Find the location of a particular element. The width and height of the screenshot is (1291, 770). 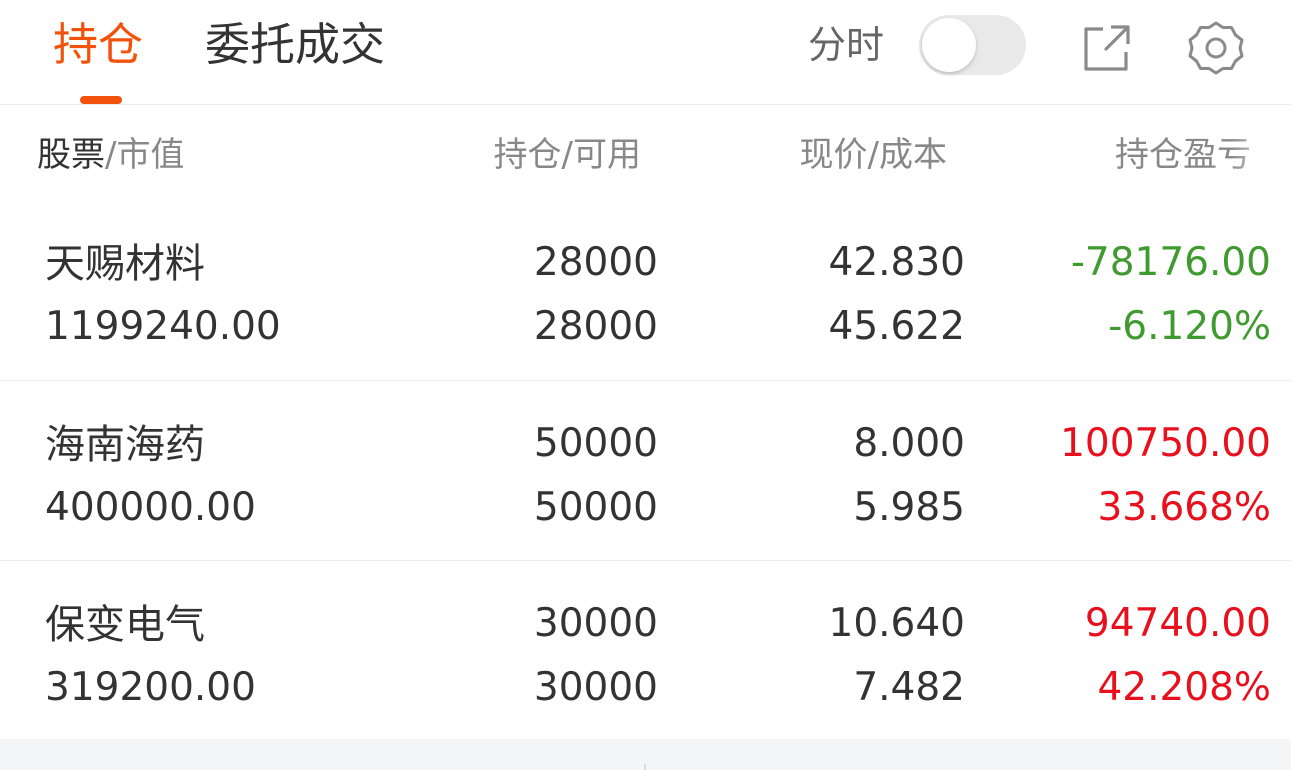

pnl-amount: -78176.00 is located at coordinates (1170, 262).